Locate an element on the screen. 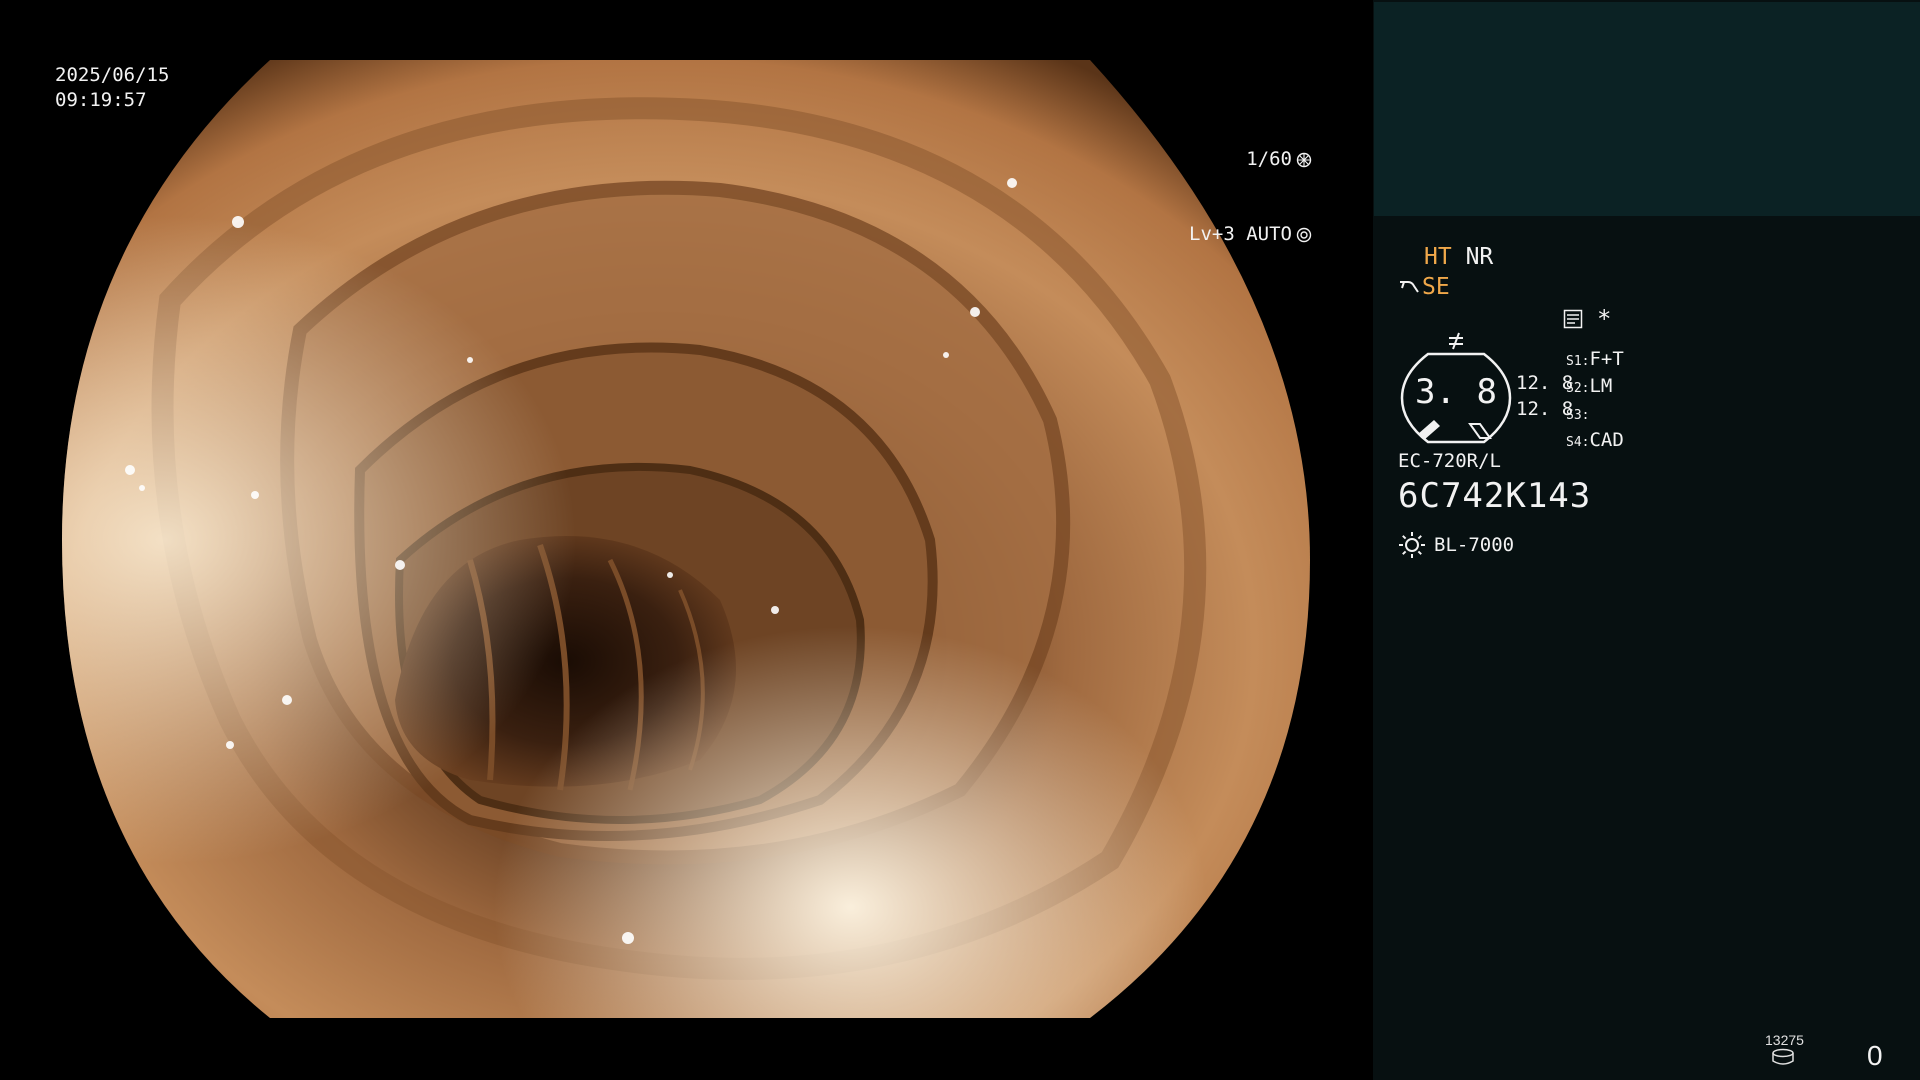  scope-serial-number: 6C742K143 is located at coordinates (1495, 496).